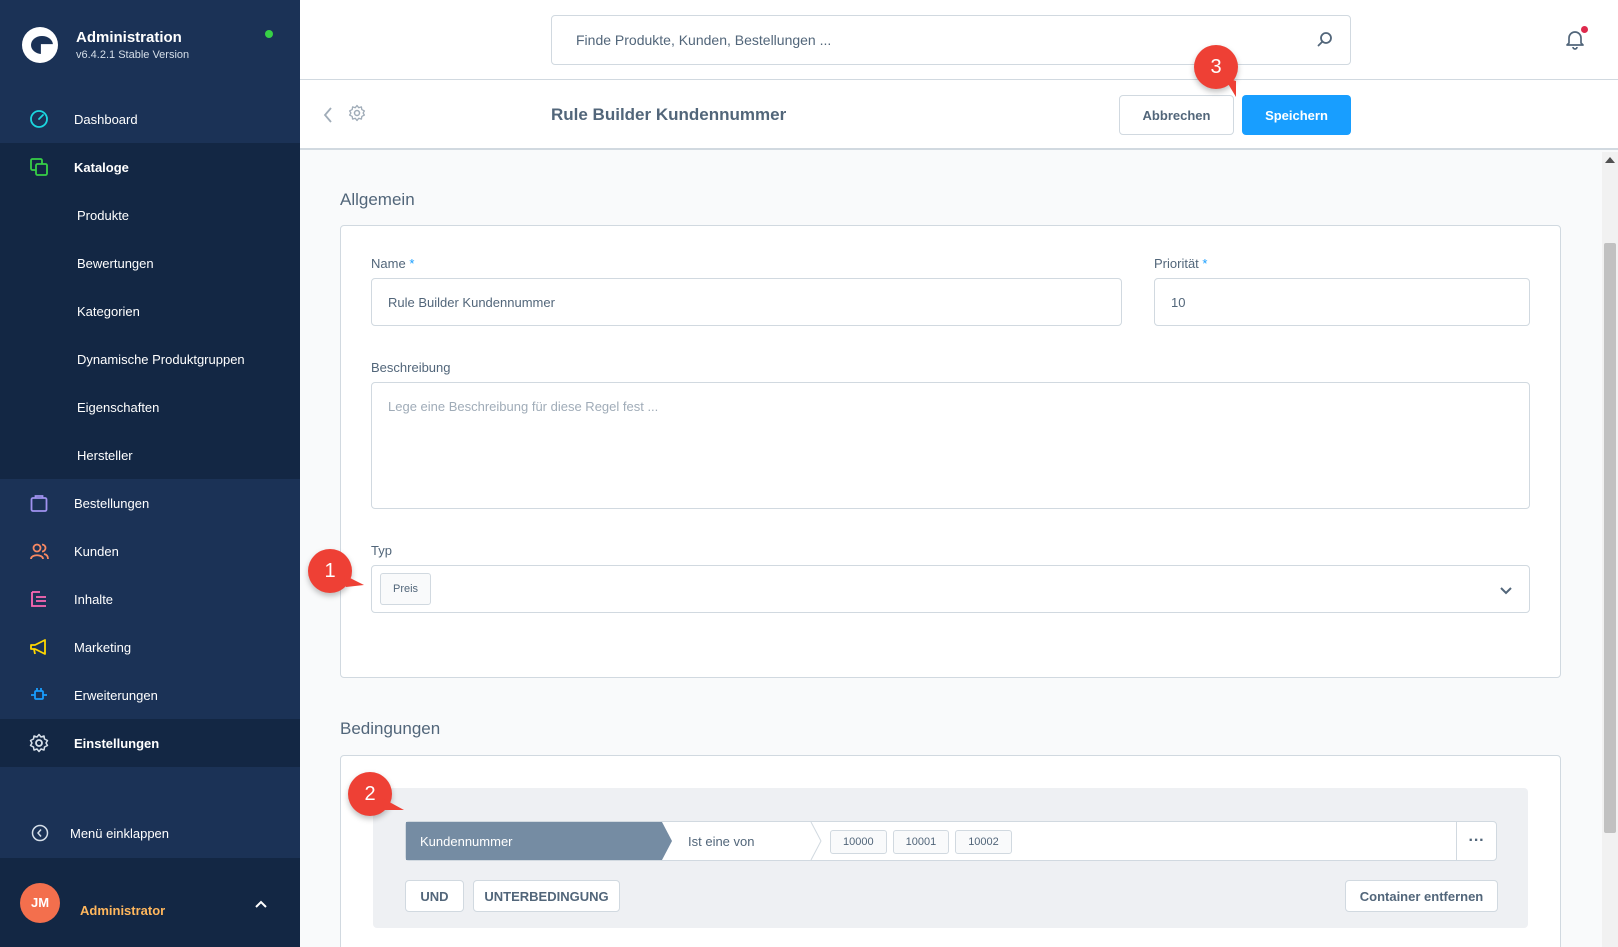 This screenshot has height=947, width=1618. Describe the element at coordinates (983, 842) in the screenshot. I see `value-tag: 10002` at that location.